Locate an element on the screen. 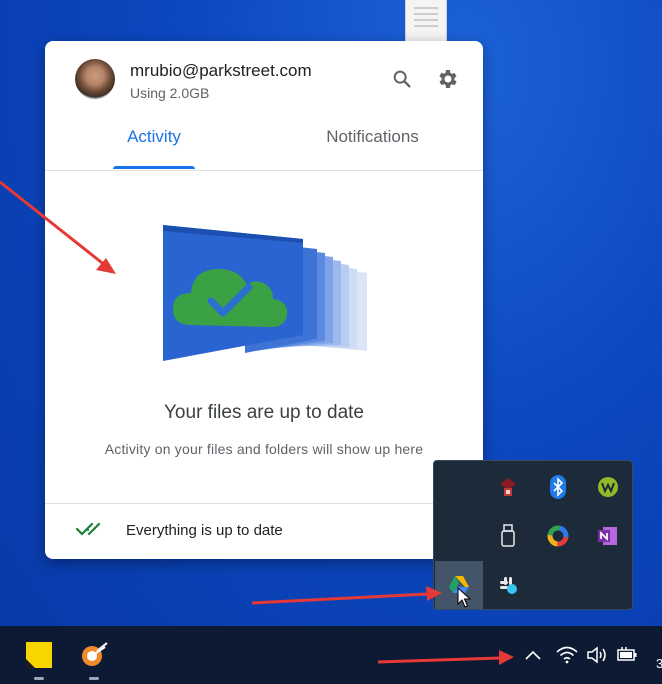  tray-slack is located at coordinates (508, 585).